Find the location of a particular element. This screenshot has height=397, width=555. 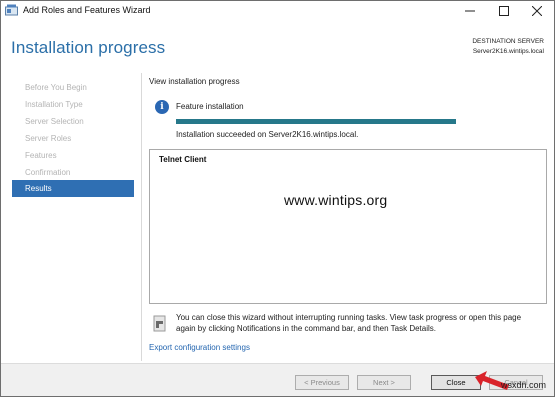

sidebar-item-results: Results is located at coordinates (73, 188).